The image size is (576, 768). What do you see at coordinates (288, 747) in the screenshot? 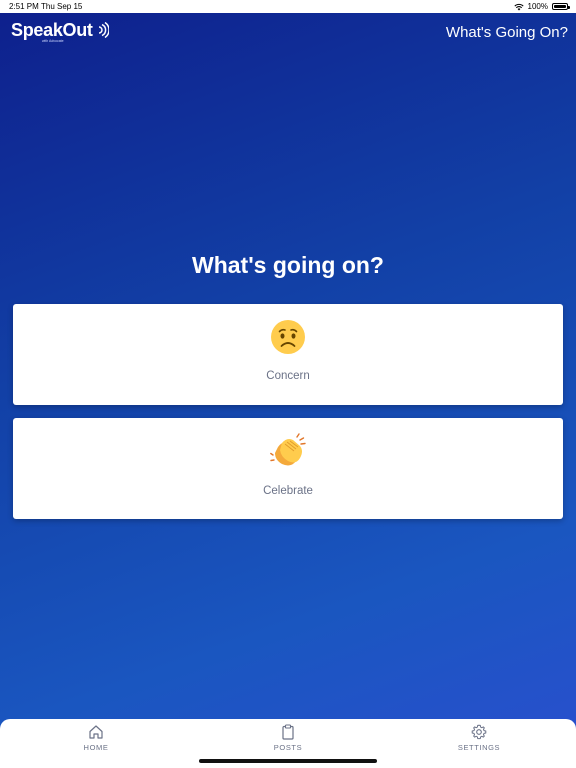
I see `nav-posts-label: POSTS` at bounding box center [288, 747].